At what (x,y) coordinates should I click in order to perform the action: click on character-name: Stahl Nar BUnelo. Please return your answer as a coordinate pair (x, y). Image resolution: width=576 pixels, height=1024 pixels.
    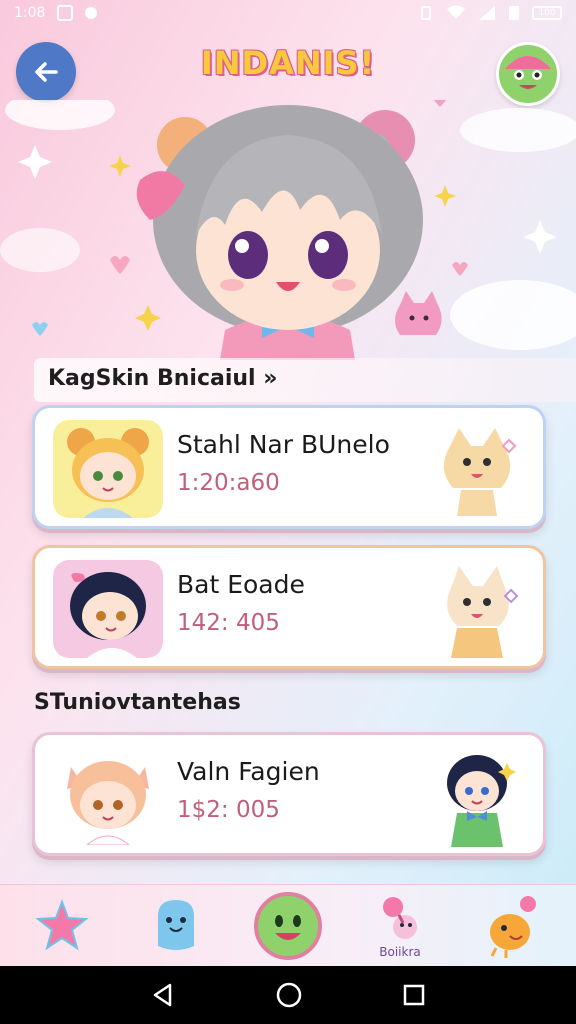
    Looking at the image, I should click on (283, 444).